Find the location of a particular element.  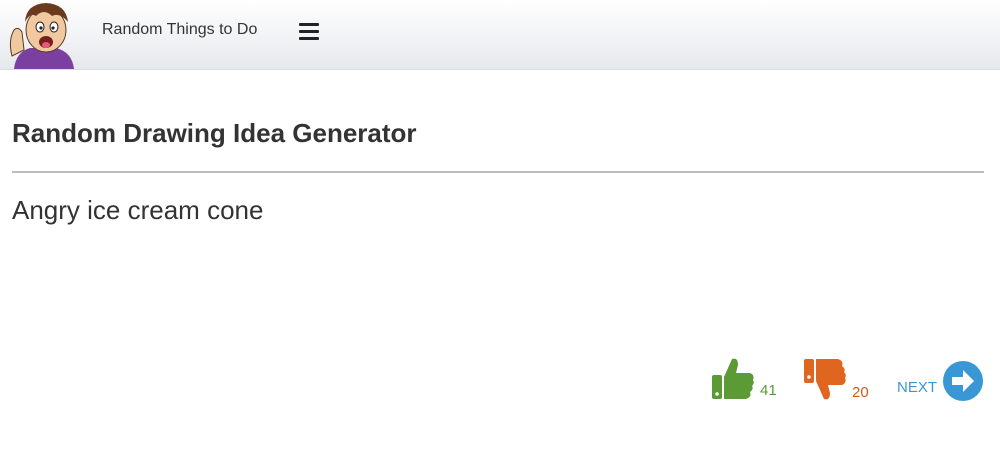

arrow-right-circle-icon is located at coordinates (963, 381).